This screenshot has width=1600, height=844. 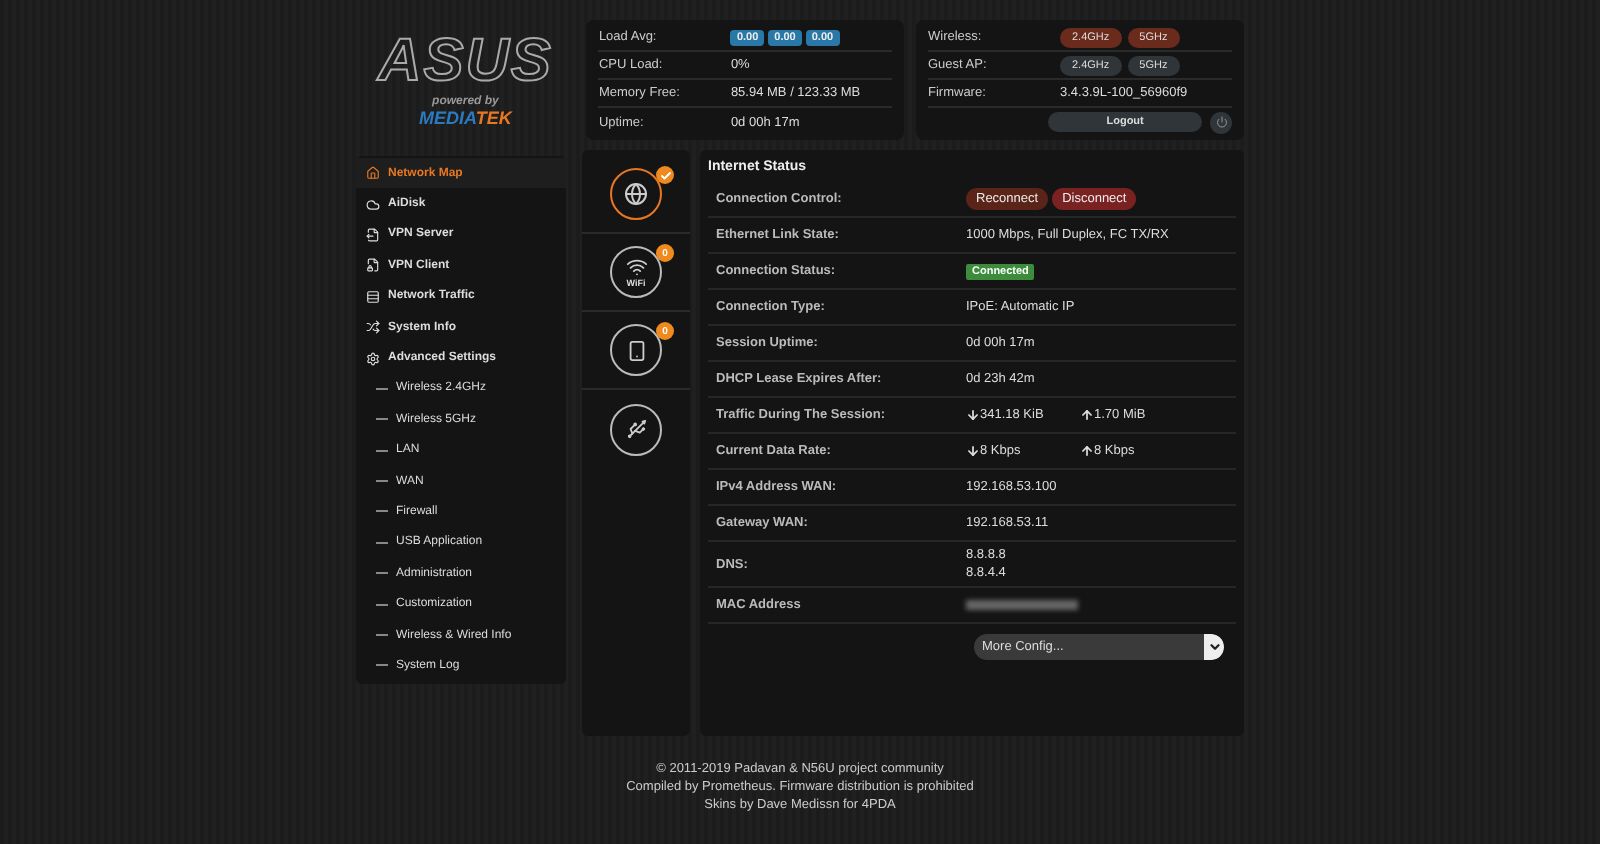 What do you see at coordinates (373, 234) in the screenshot?
I see `file-icon` at bounding box center [373, 234].